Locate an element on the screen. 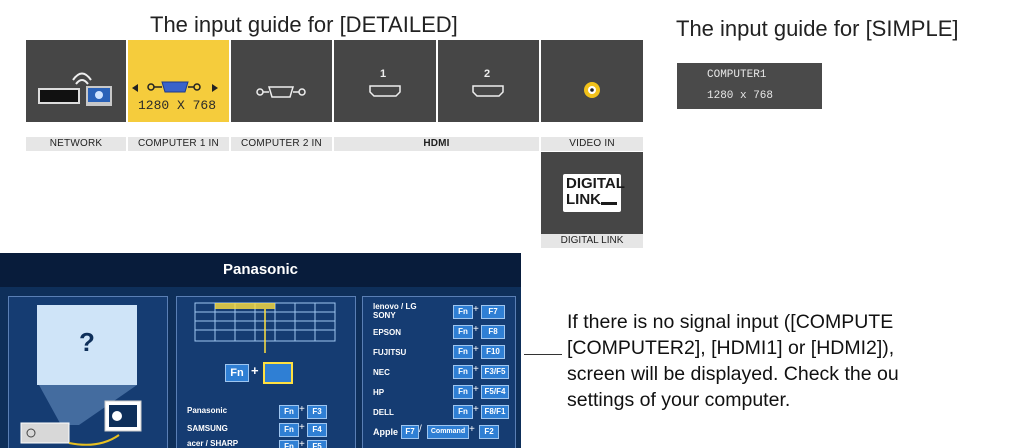 The width and height of the screenshot is (1012, 448). network-icon is located at coordinates (75, 89).